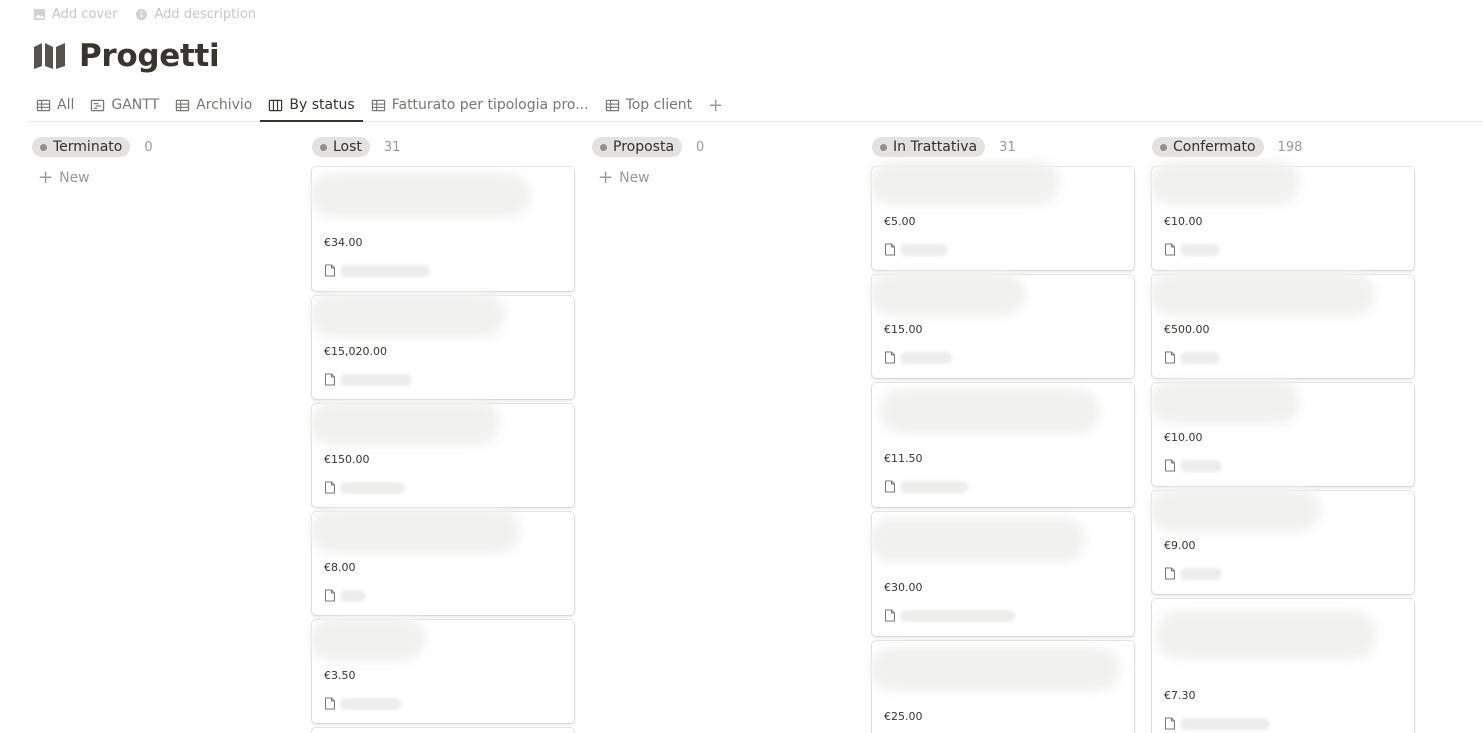  Describe the element at coordinates (1003, 147) in the screenshot. I see `column-header: In Trattativa 31` at that location.